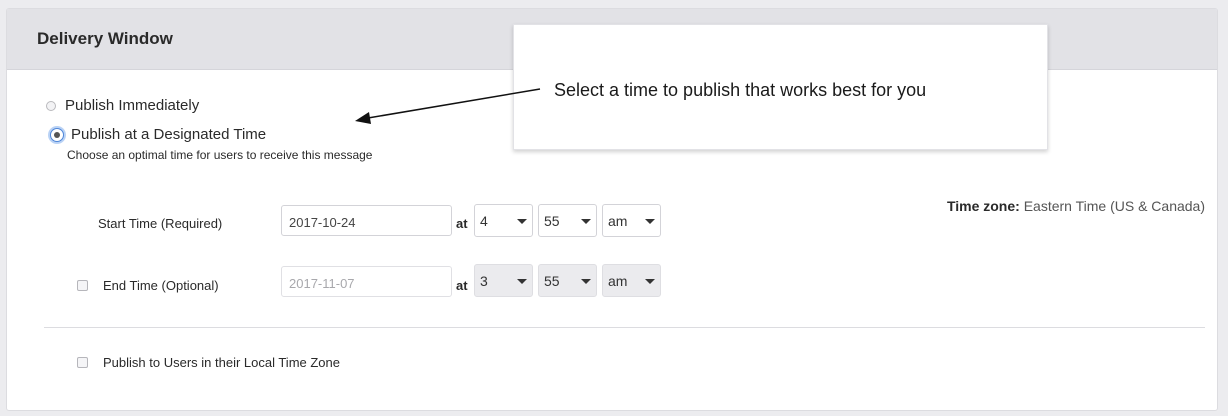  I want to click on annotation-arrow-icon, so click(448, 106).